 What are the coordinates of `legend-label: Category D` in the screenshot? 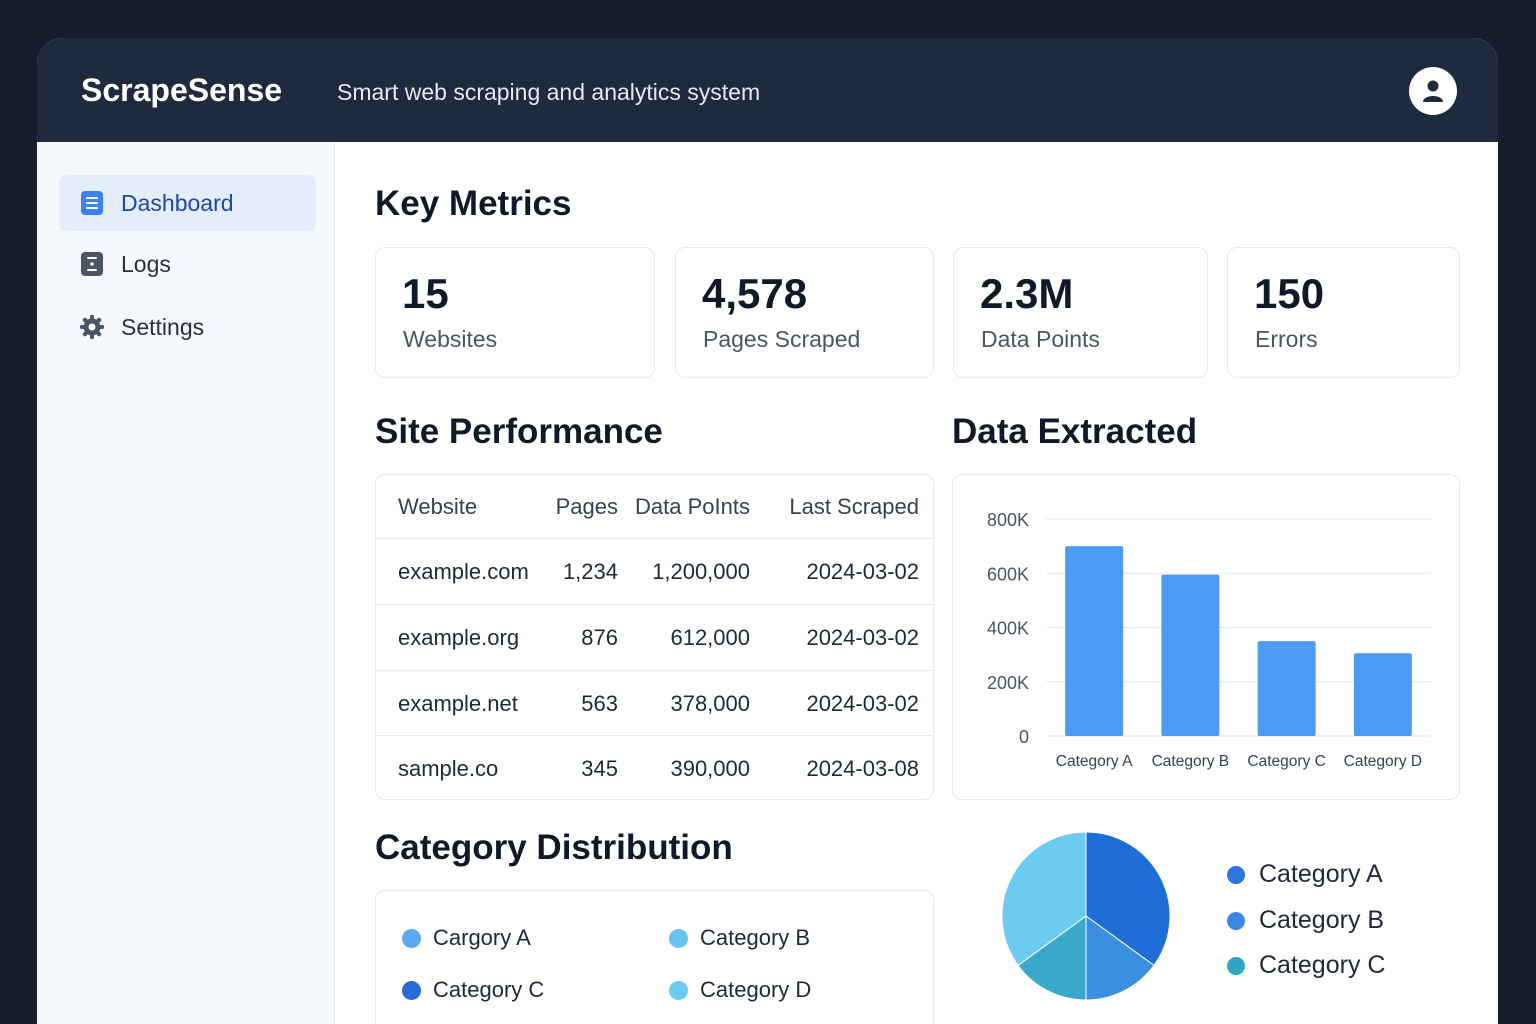 It's located at (756, 989).